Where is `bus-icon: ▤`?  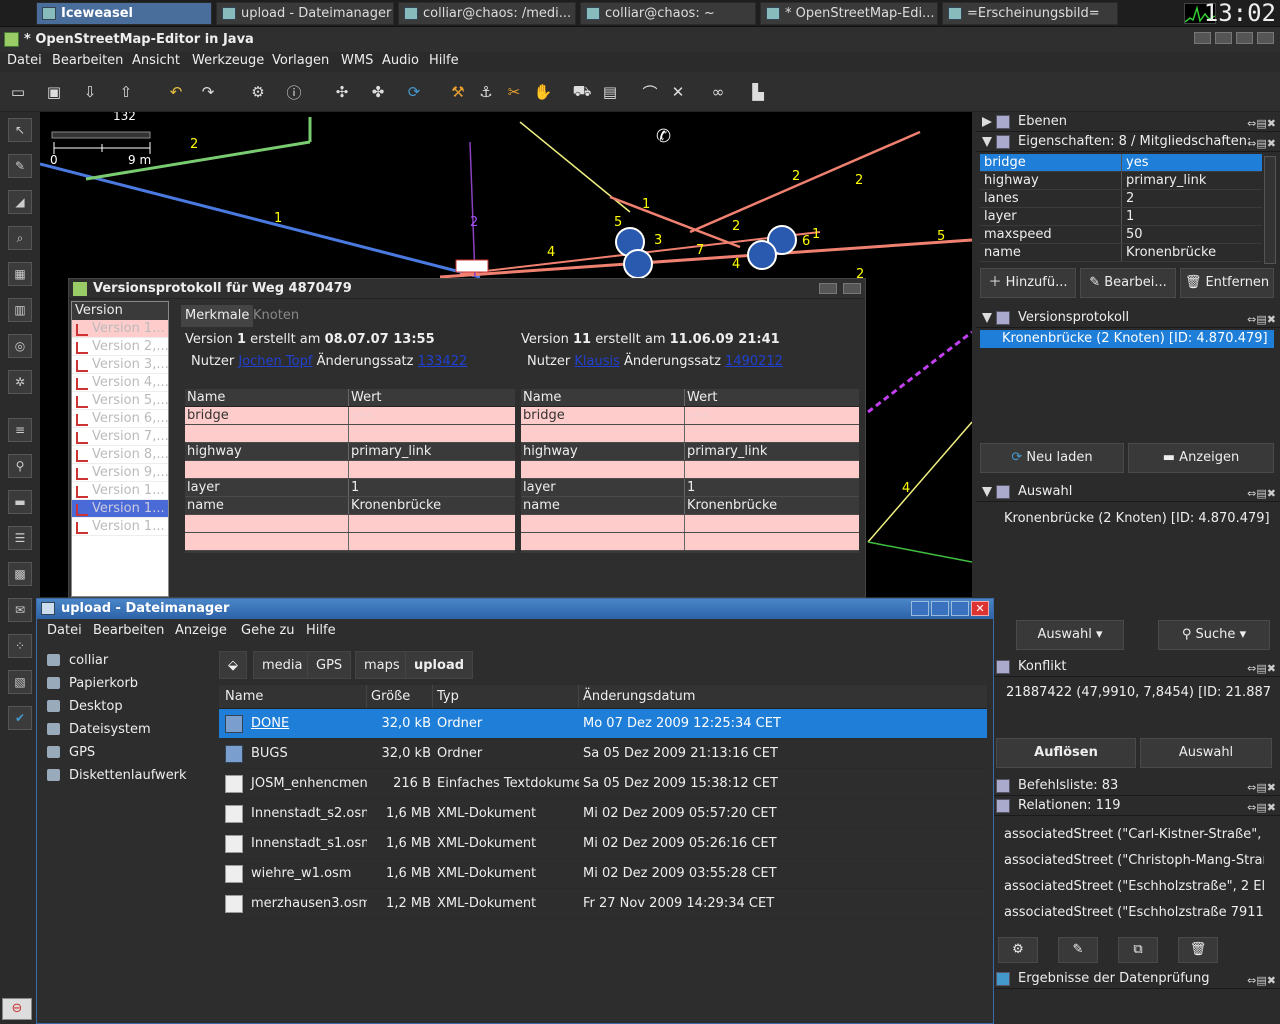 bus-icon: ▤ is located at coordinates (610, 92).